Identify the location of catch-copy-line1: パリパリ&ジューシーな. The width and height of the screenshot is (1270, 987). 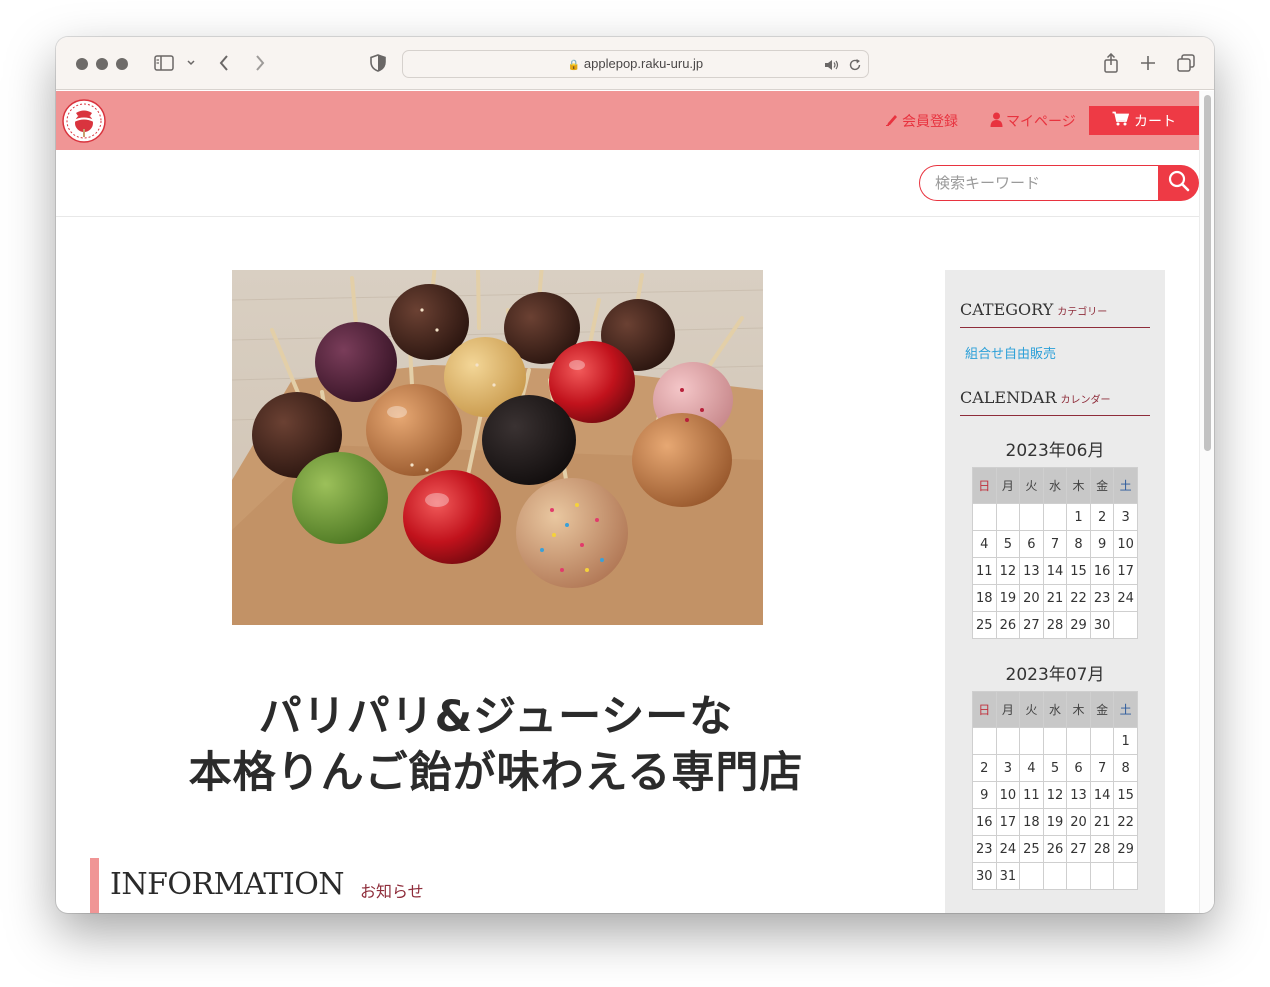
(496, 717).